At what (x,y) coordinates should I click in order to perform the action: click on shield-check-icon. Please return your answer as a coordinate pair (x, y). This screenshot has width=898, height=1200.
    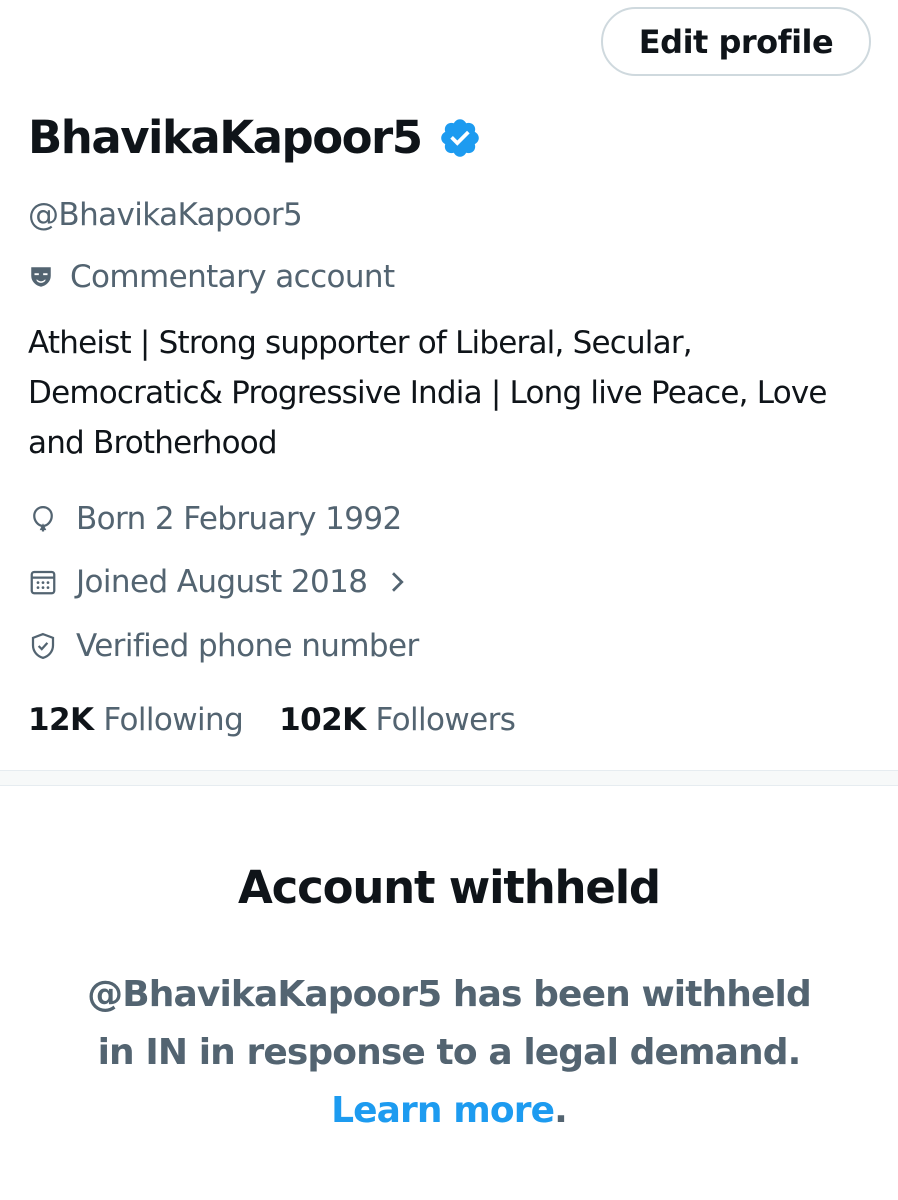
    Looking at the image, I should click on (43, 646).